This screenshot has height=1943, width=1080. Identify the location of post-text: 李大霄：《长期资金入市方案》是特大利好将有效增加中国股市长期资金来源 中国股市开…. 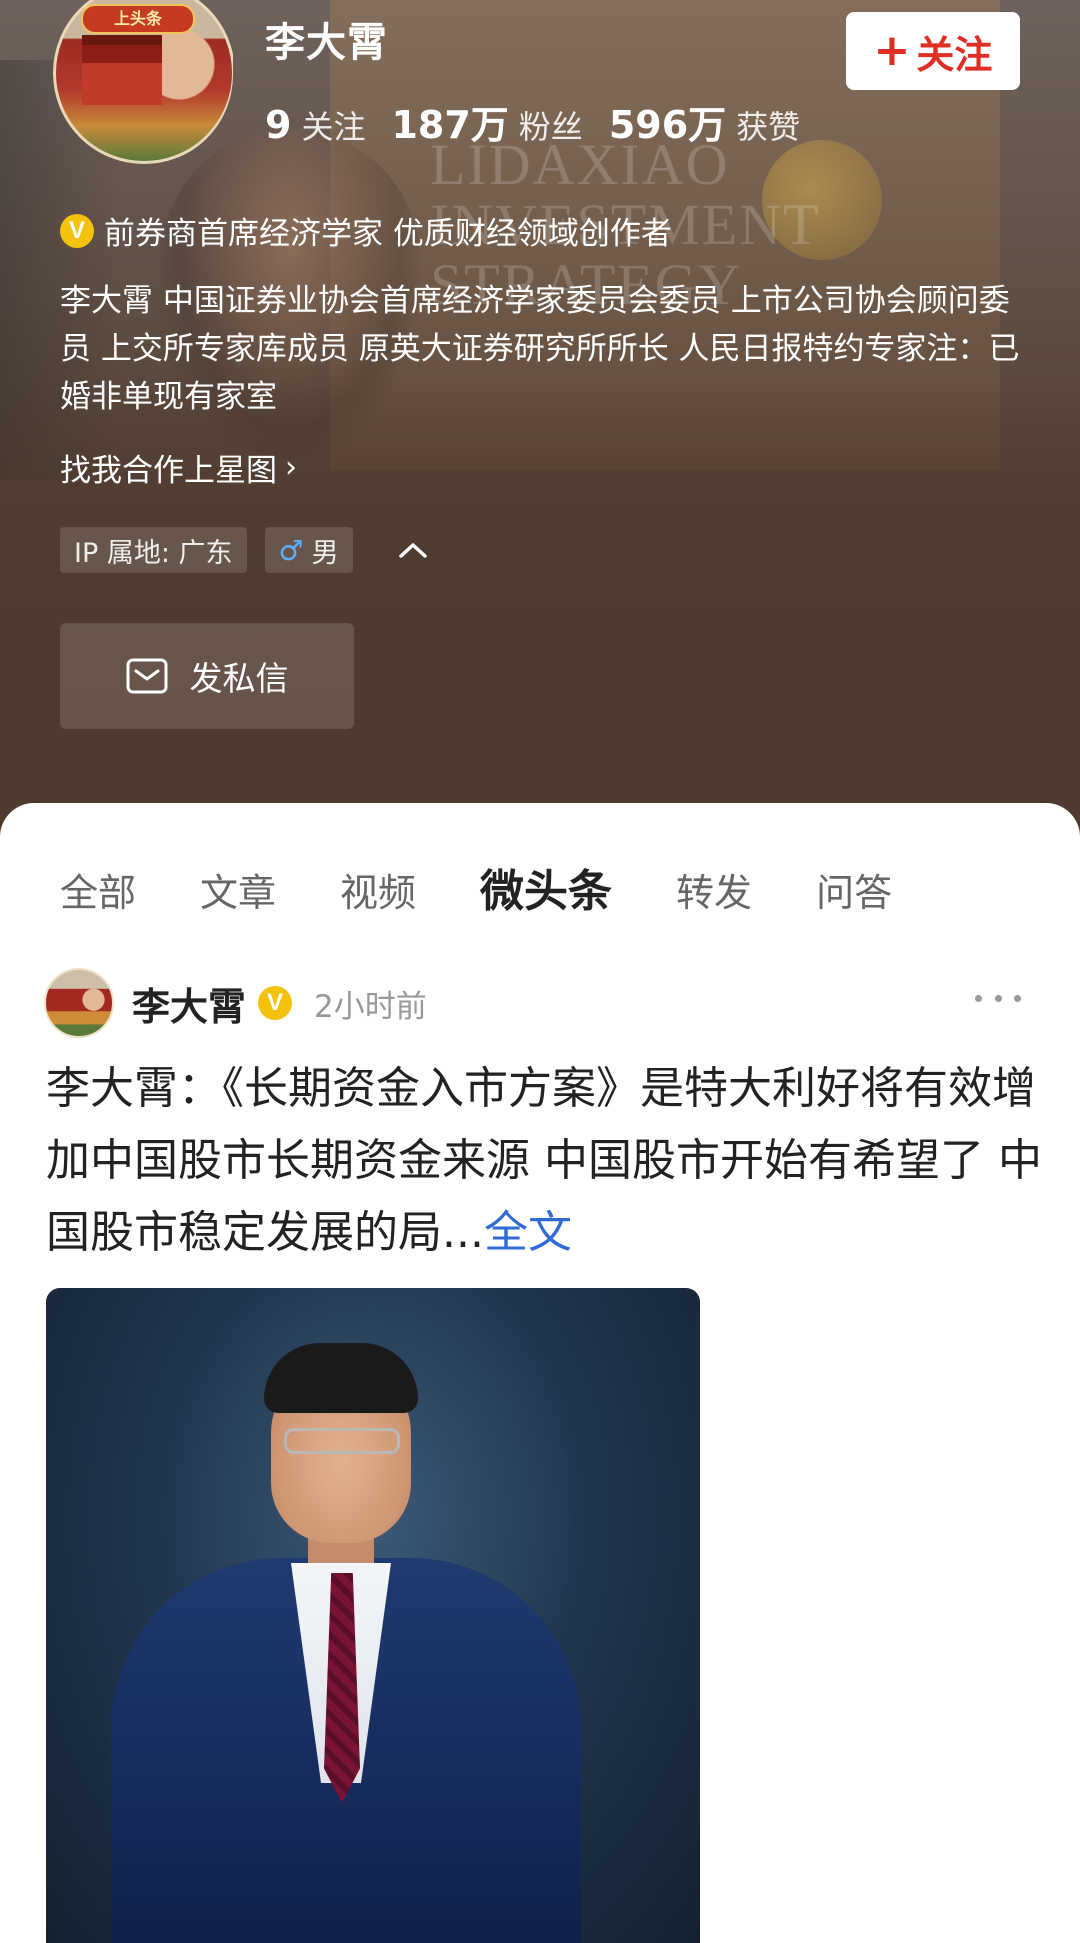
(546, 1161).